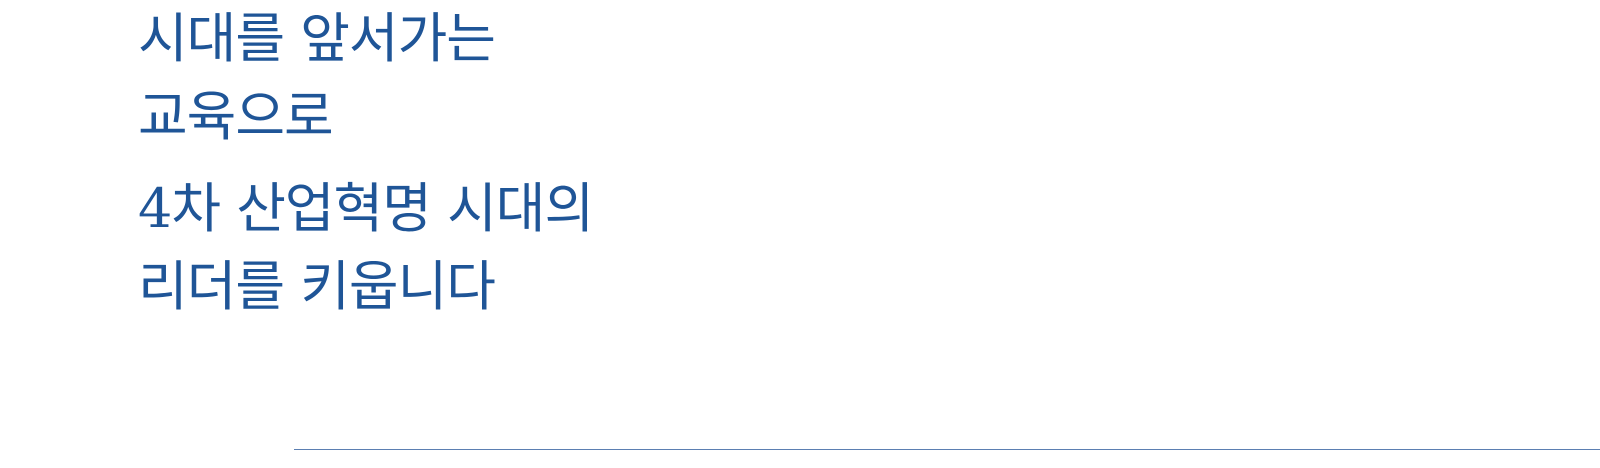 This screenshot has width=1600, height=468. What do you see at coordinates (947, 449) in the screenshot?
I see `divider-line` at bounding box center [947, 449].